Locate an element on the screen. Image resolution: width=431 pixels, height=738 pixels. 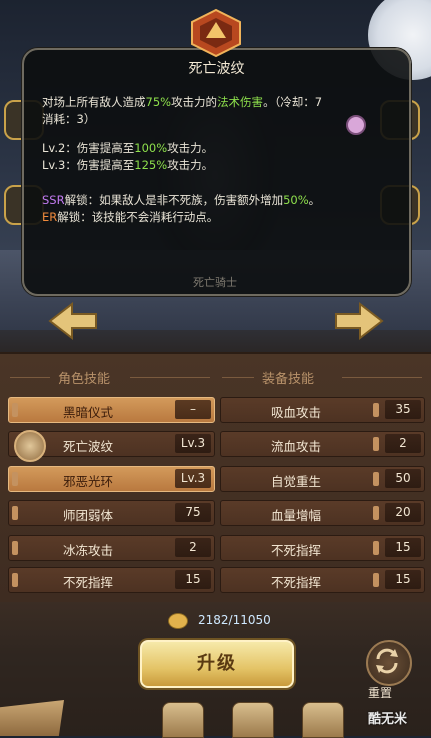
tooltip-description: 对场上所有敌人造成75%攻击力的法术伤害。（冷却：7 is located at coordinates (217, 102).